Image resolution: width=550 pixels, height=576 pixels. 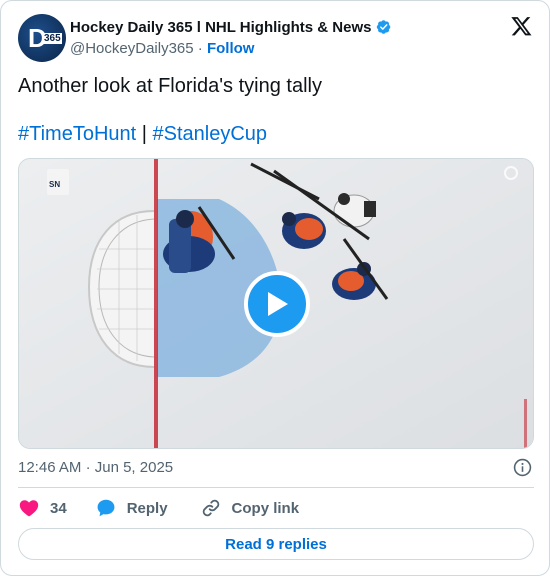 I want to click on play-button, so click(x=277, y=304).